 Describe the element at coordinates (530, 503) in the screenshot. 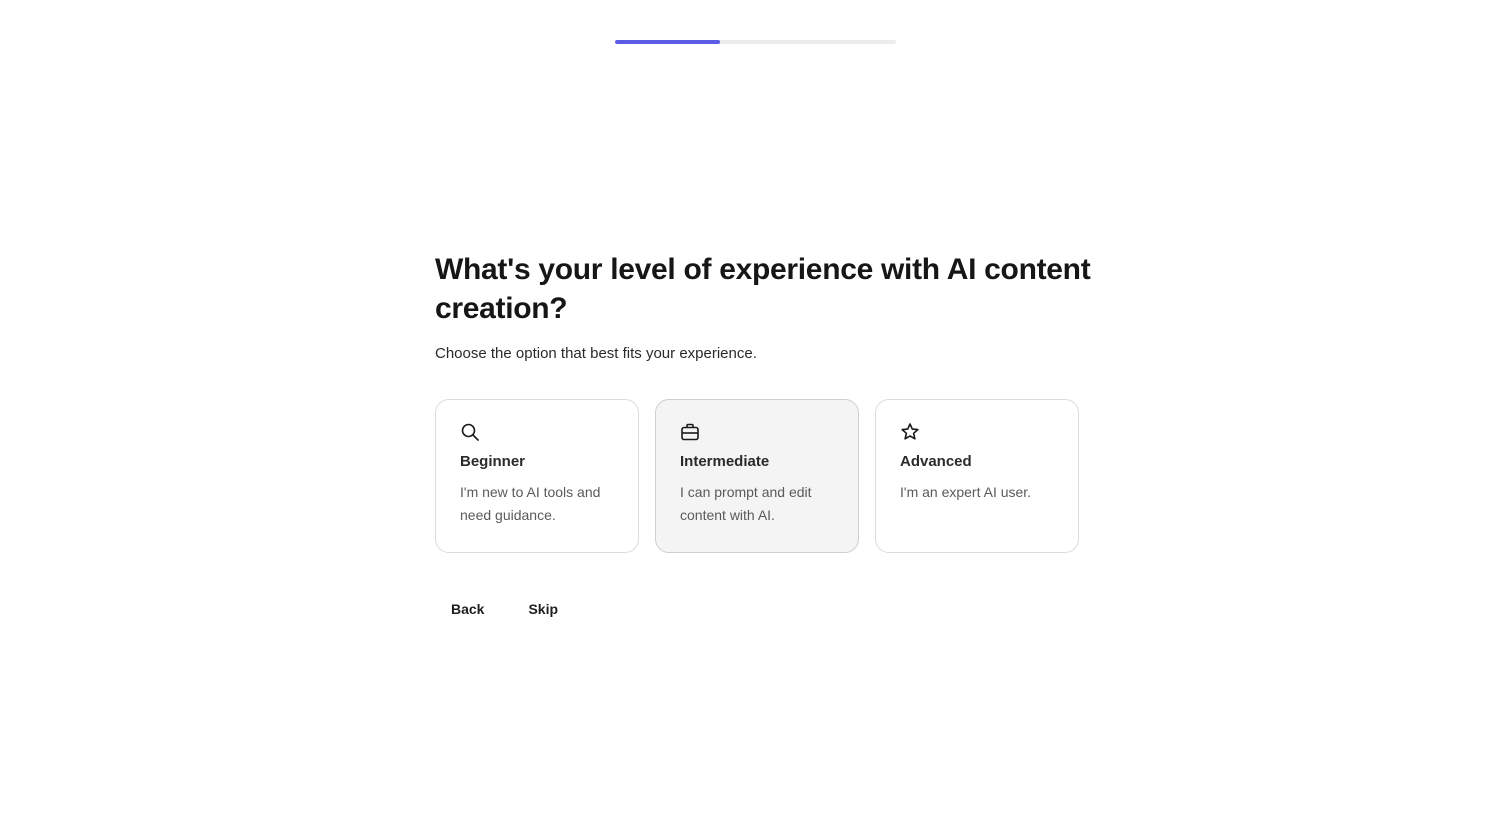

I see `option-card-description: I'm new to AI tools and need guidance.` at that location.